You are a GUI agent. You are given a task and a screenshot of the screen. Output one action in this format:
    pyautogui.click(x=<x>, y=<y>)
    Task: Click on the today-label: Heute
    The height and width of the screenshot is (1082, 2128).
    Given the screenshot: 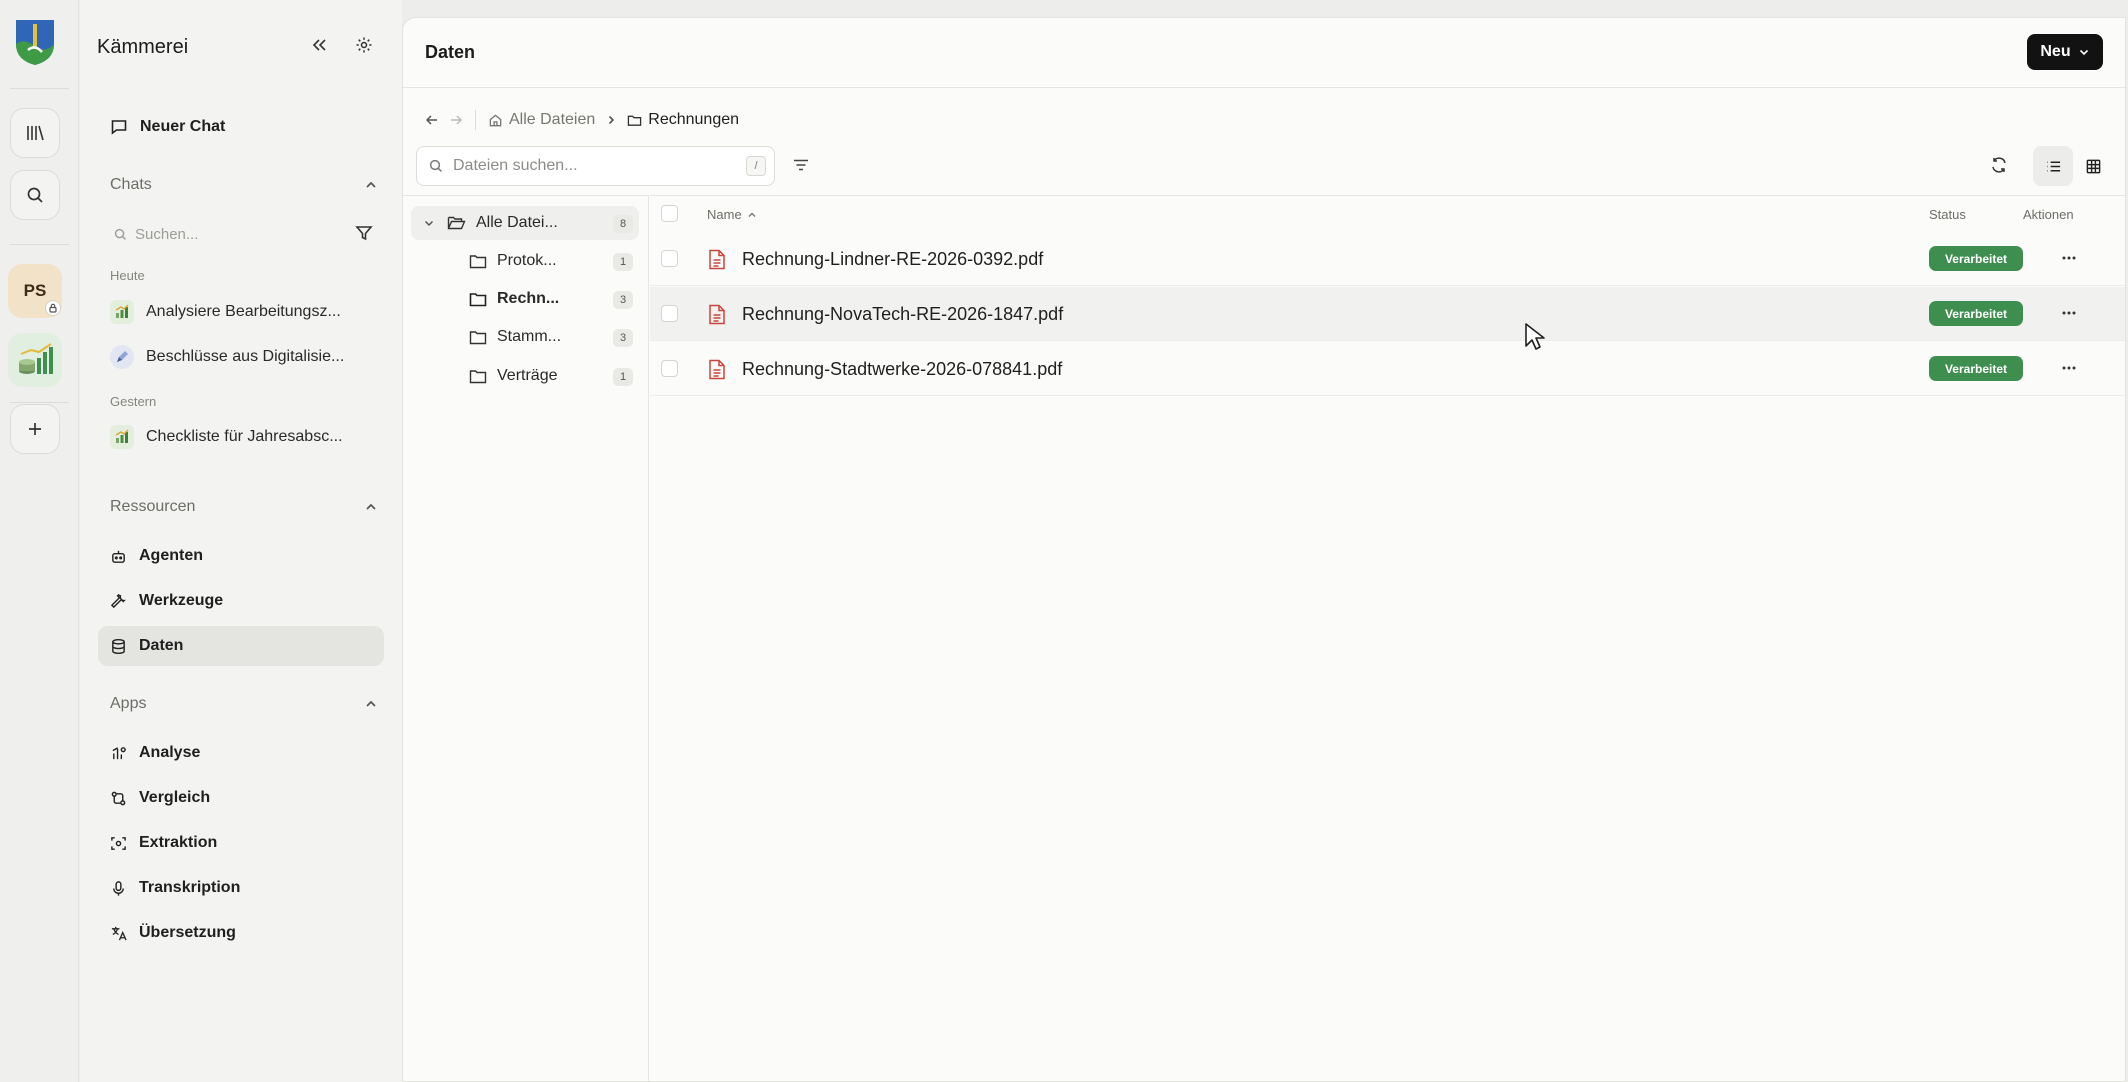 What is the action you would take?
    pyautogui.click(x=127, y=275)
    